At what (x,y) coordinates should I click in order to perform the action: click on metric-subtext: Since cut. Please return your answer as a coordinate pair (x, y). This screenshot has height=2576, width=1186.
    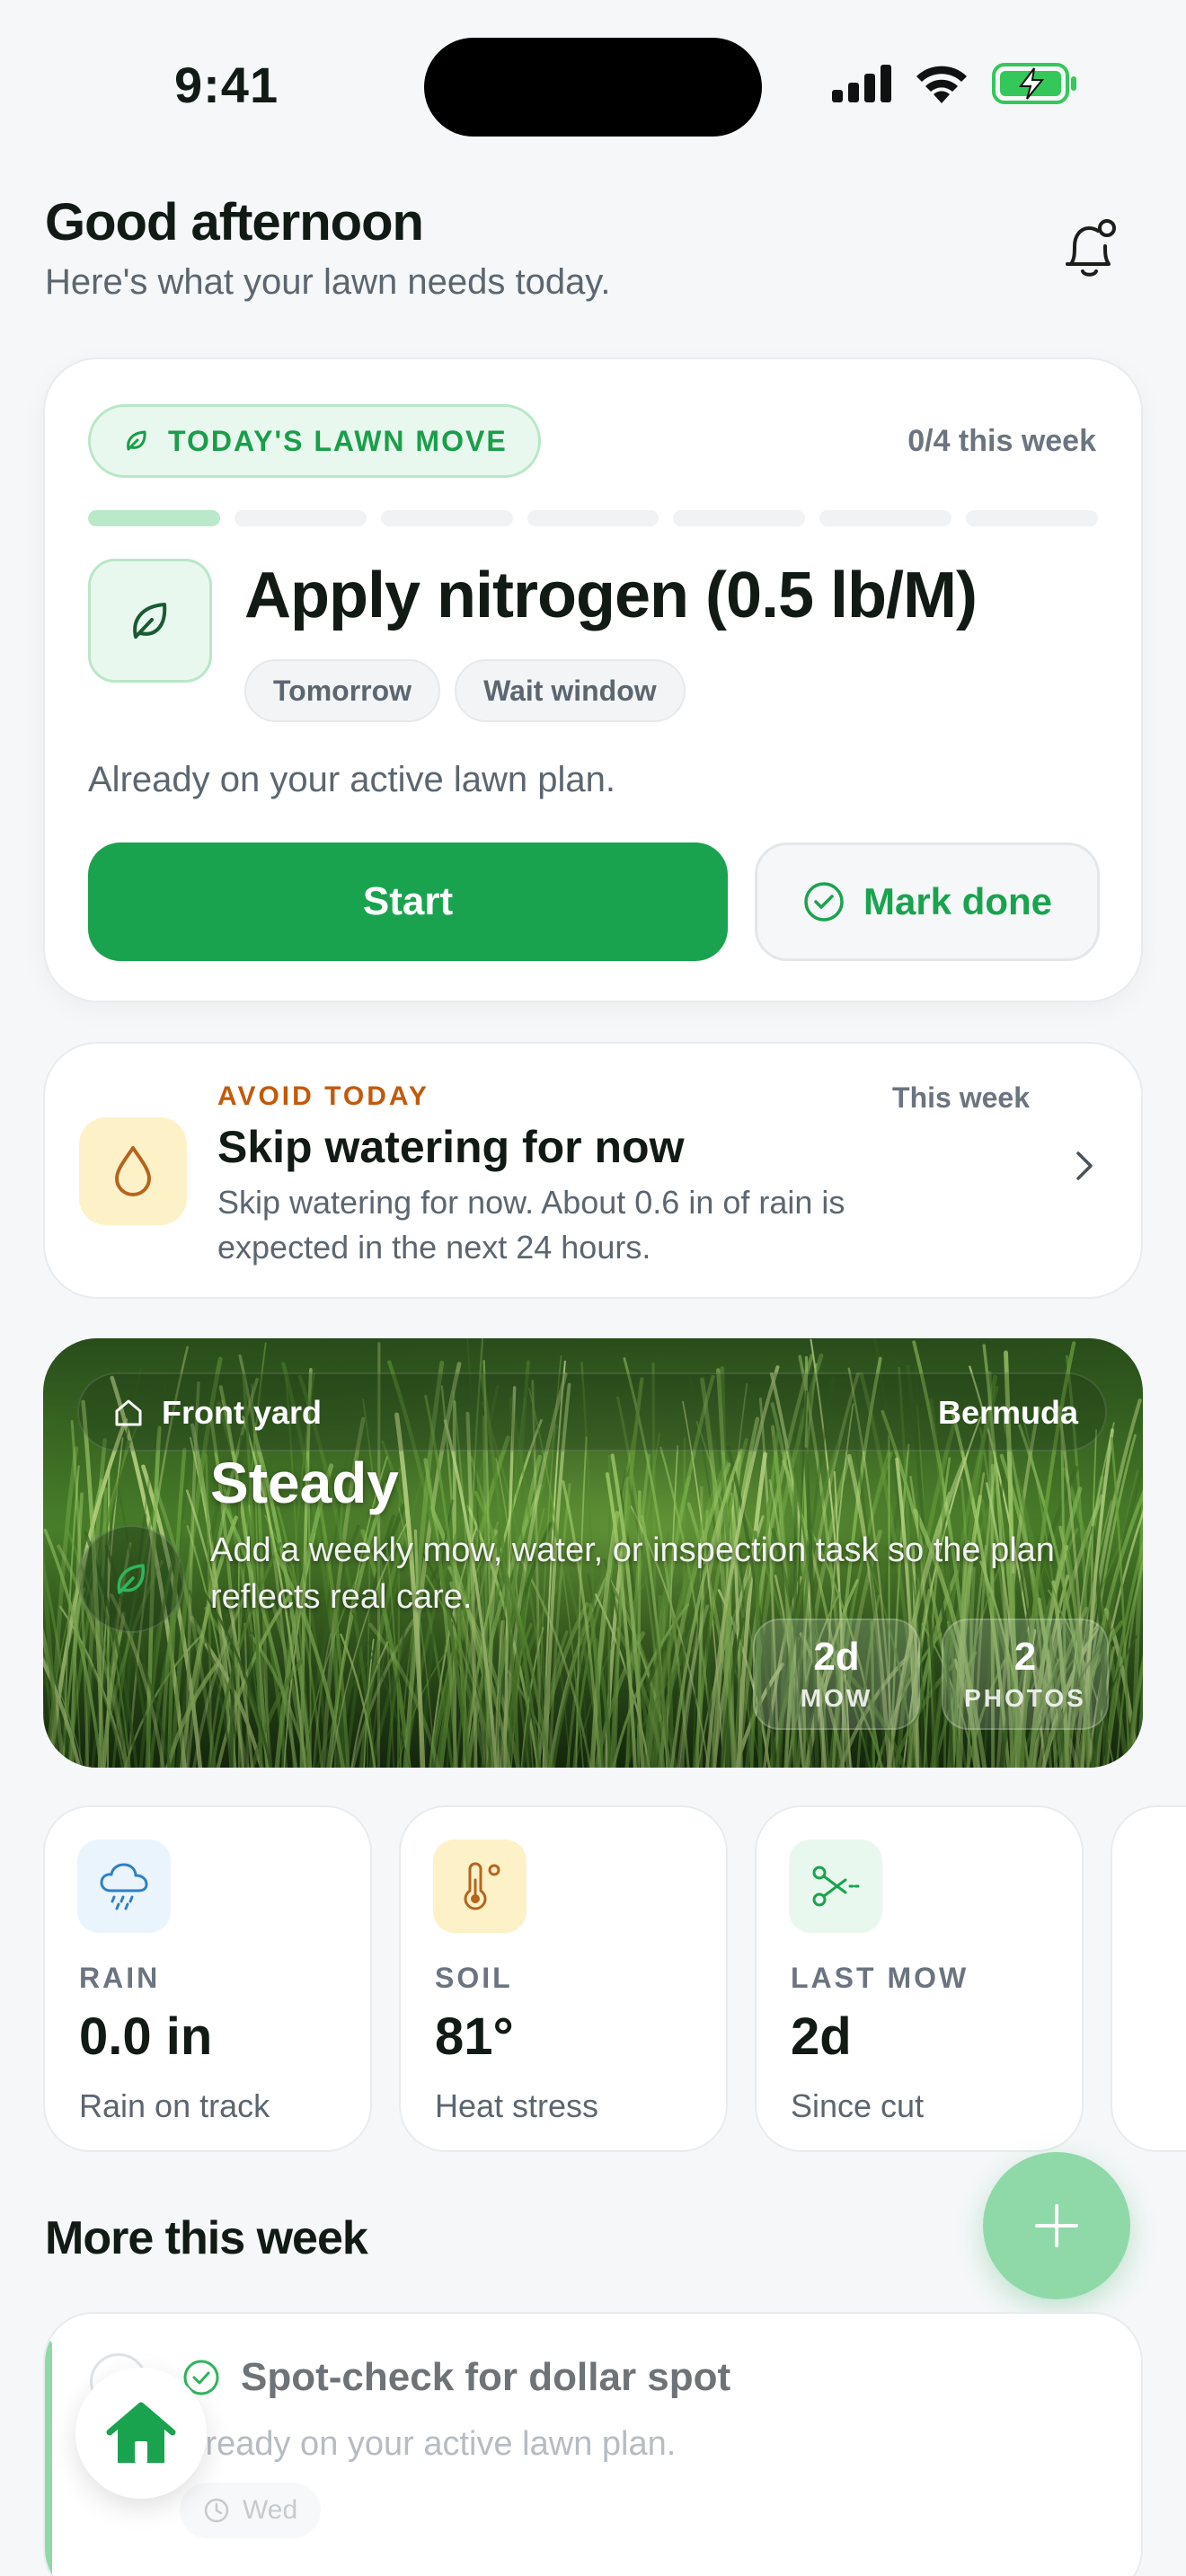
    Looking at the image, I should click on (858, 2105).